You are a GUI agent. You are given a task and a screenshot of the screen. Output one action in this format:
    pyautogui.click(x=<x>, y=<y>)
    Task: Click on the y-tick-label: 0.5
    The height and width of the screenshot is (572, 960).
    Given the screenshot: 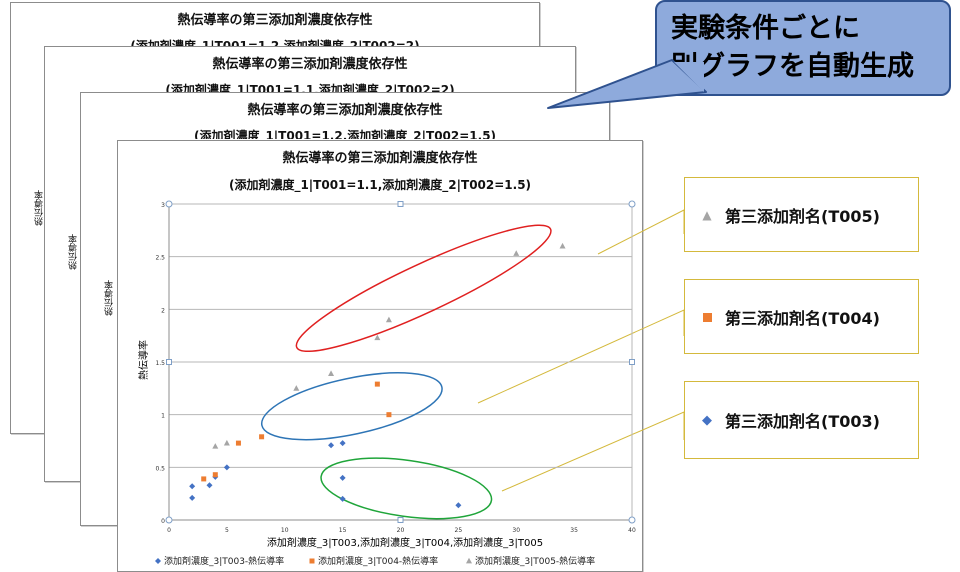 What is the action you would take?
    pyautogui.click(x=160, y=468)
    